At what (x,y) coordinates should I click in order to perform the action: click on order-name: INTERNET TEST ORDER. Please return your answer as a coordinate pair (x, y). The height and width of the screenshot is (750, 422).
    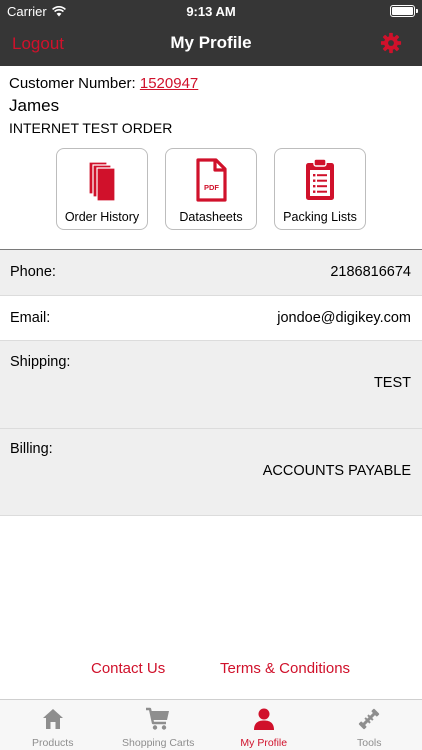
    Looking at the image, I should click on (91, 128).